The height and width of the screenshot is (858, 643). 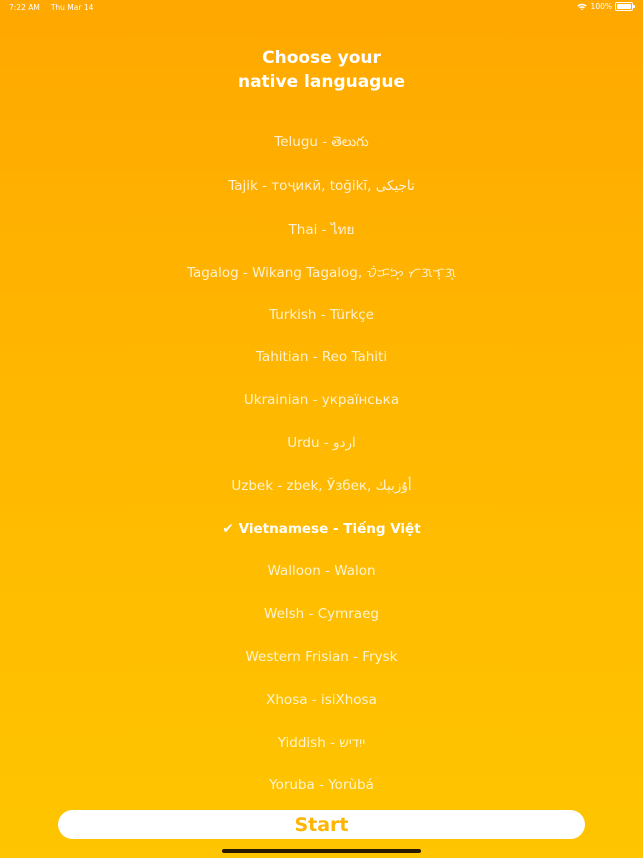 I want to click on language-label: Xhosa - isiXhosa, so click(x=321, y=699).